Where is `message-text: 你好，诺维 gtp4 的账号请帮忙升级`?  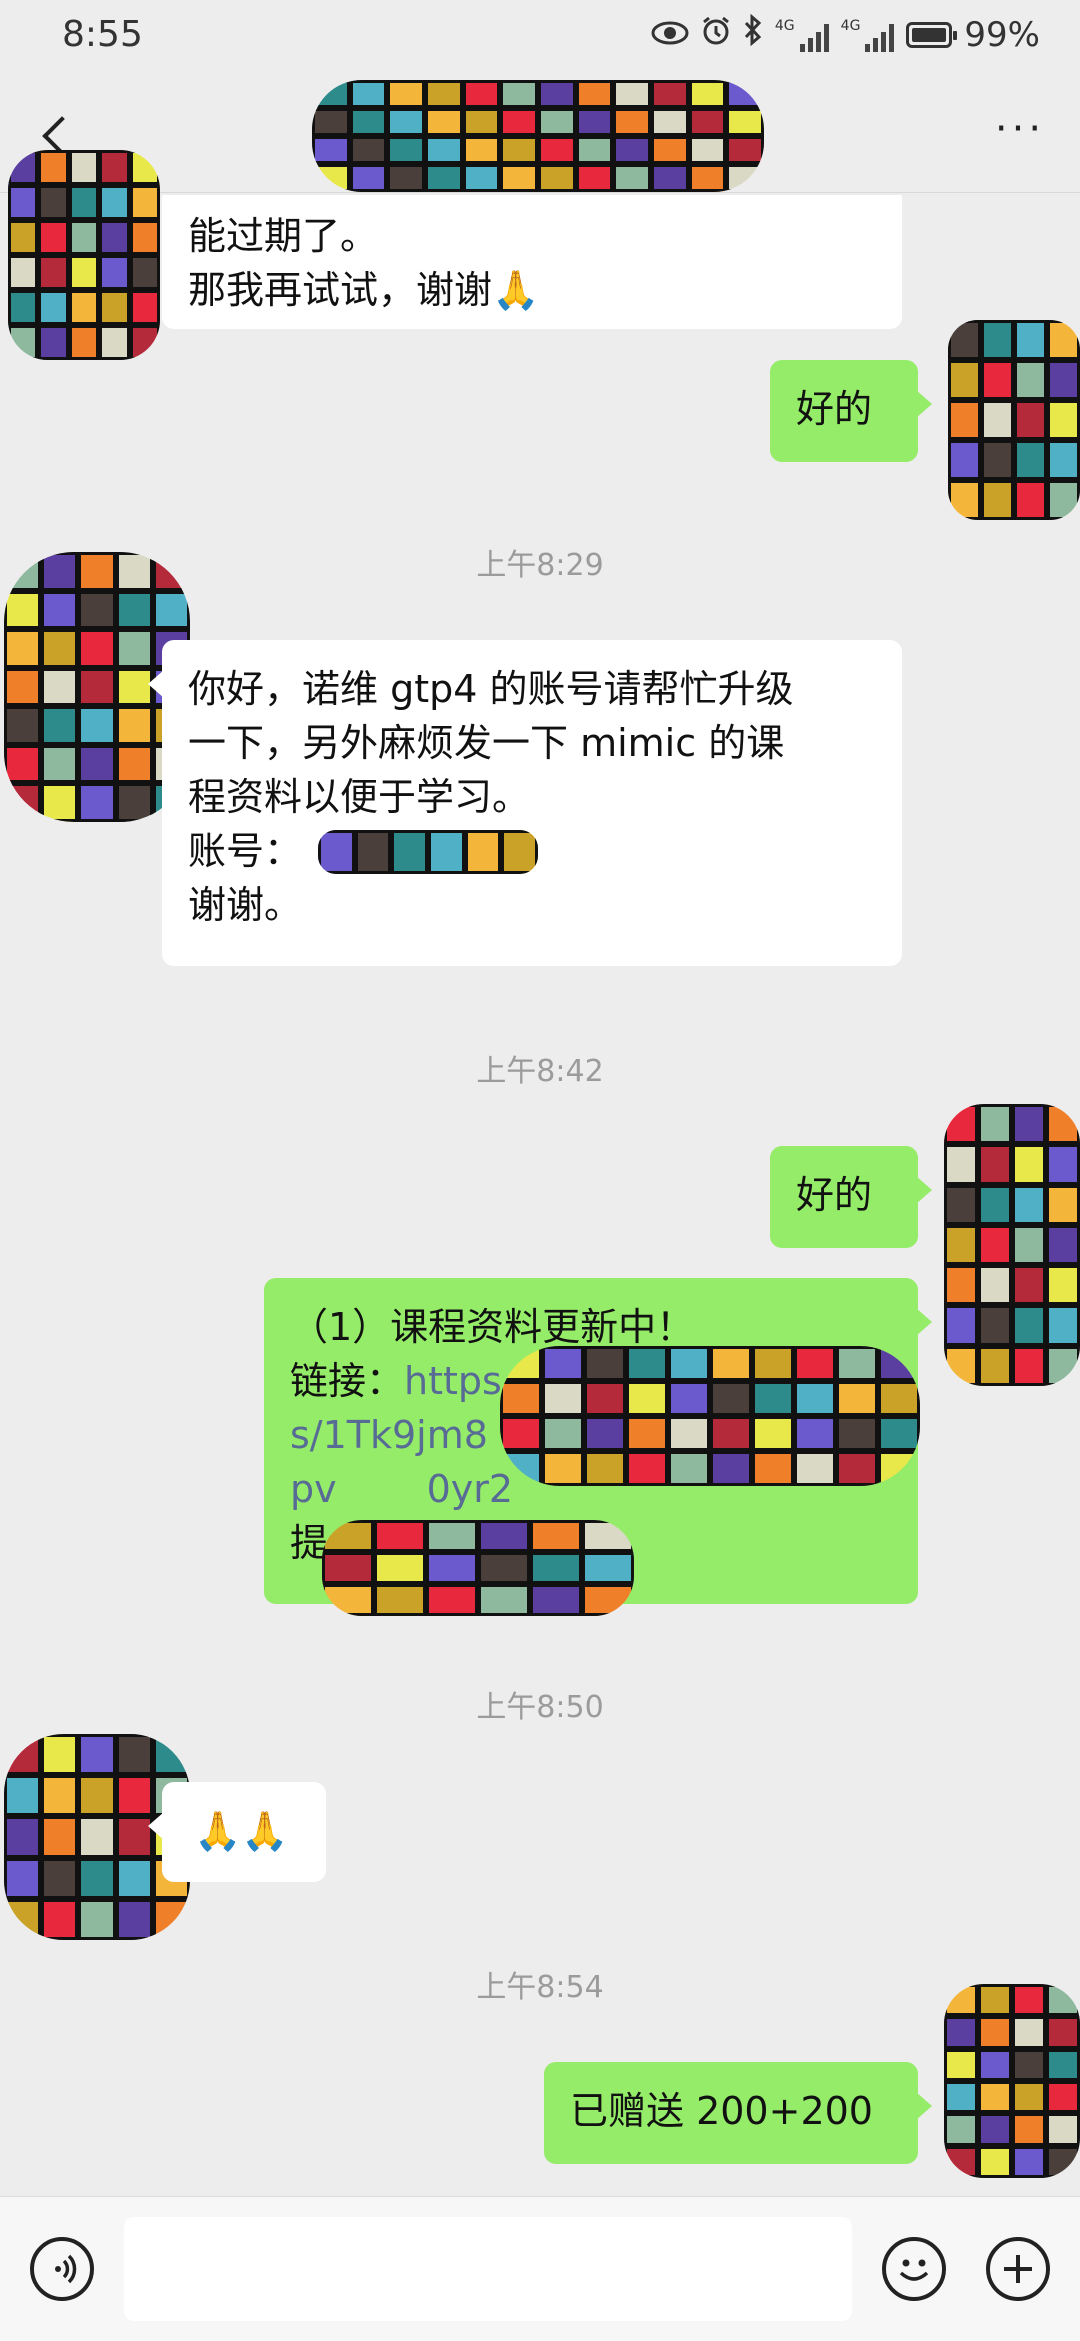
message-text: 你好，诺维 gtp4 的账号请帮忙升级 is located at coordinates (491, 689).